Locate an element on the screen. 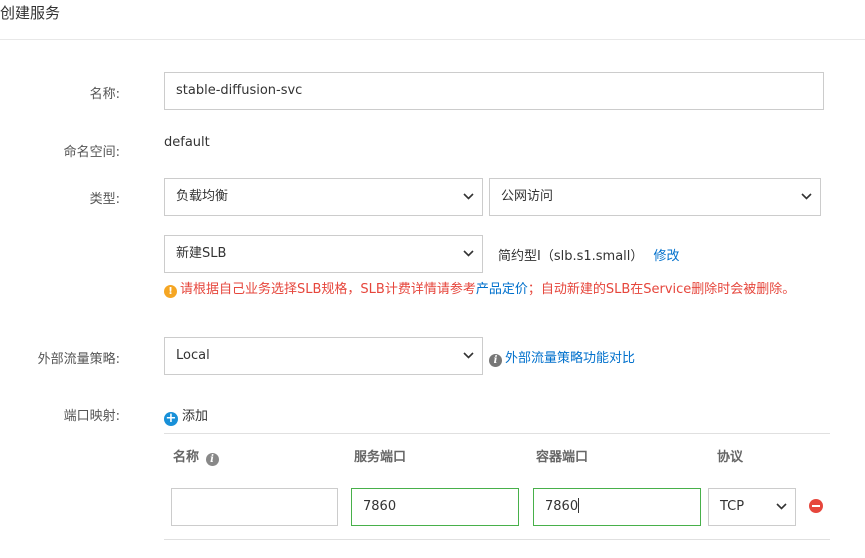  slb-spec-text: 简约型I（slb.s1.small） is located at coordinates (571, 256).